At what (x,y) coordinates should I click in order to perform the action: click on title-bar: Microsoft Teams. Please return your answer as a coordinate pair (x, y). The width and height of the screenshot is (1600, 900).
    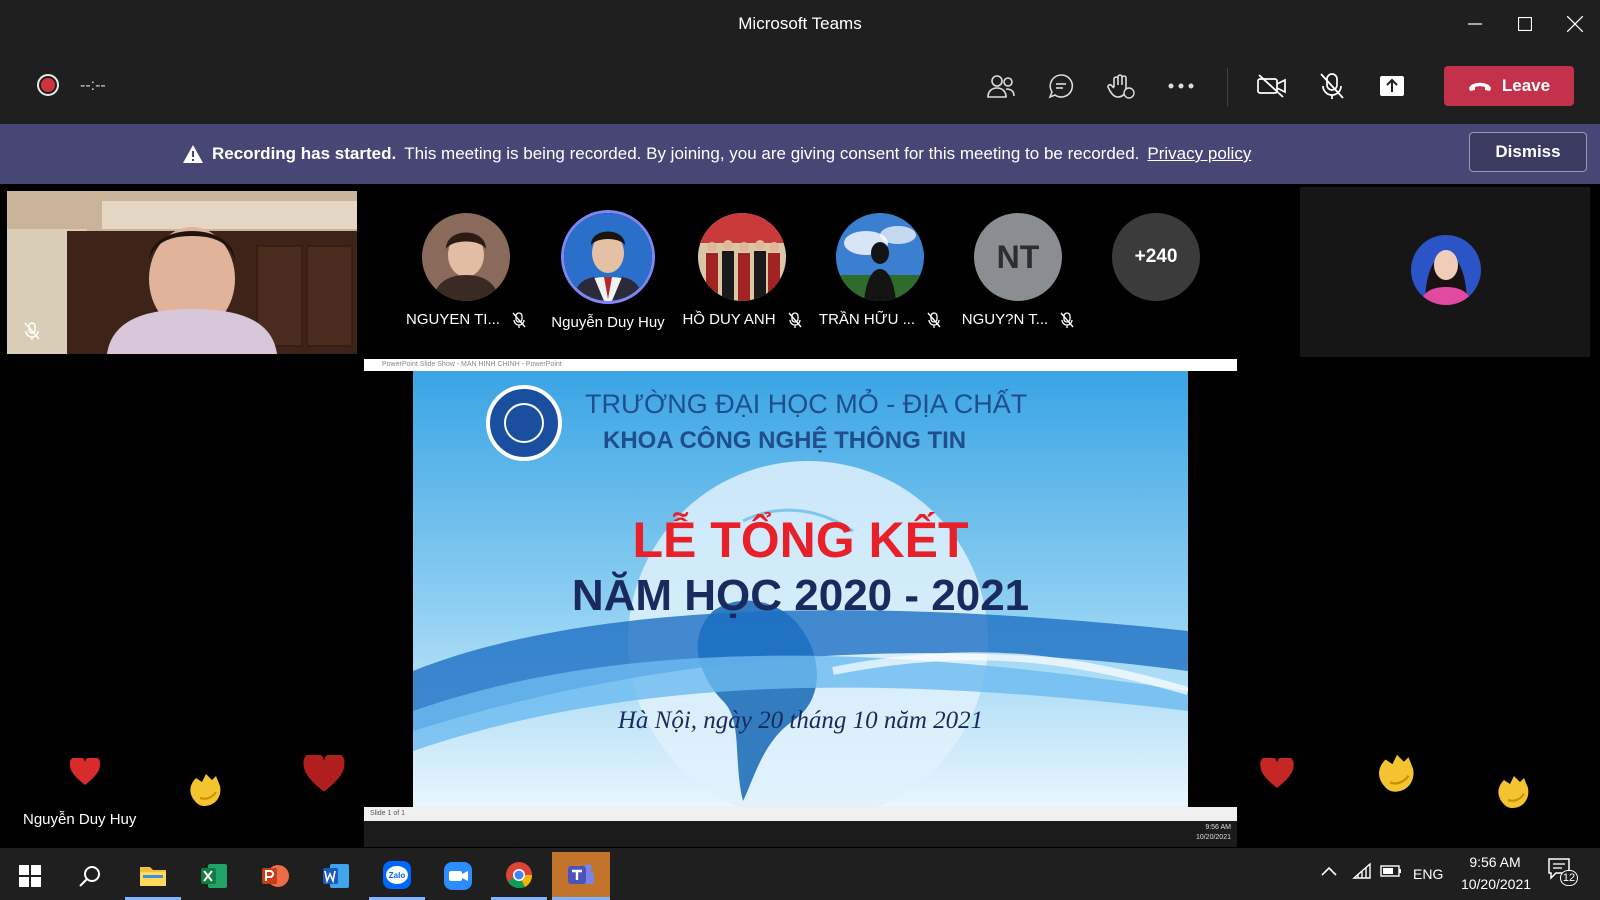
    Looking at the image, I should click on (800, 24).